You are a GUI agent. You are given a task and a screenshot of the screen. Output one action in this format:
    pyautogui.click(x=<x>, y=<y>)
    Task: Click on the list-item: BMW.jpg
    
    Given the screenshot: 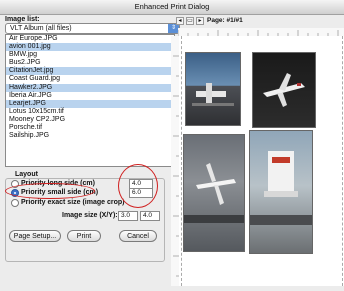 What is the action you would take?
    pyautogui.click(x=90, y=55)
    